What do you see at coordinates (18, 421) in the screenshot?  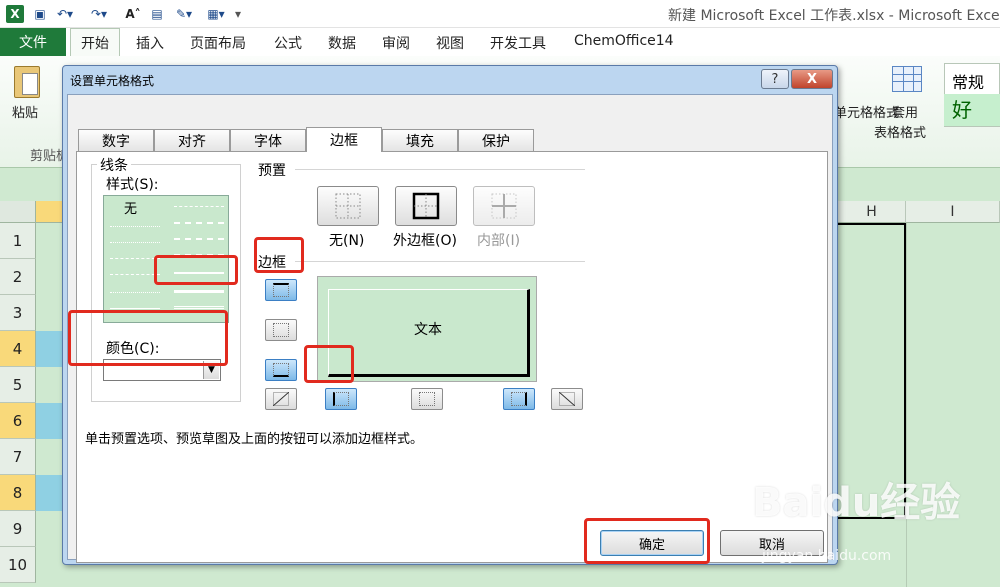 I see `row-header-6: 6` at bounding box center [18, 421].